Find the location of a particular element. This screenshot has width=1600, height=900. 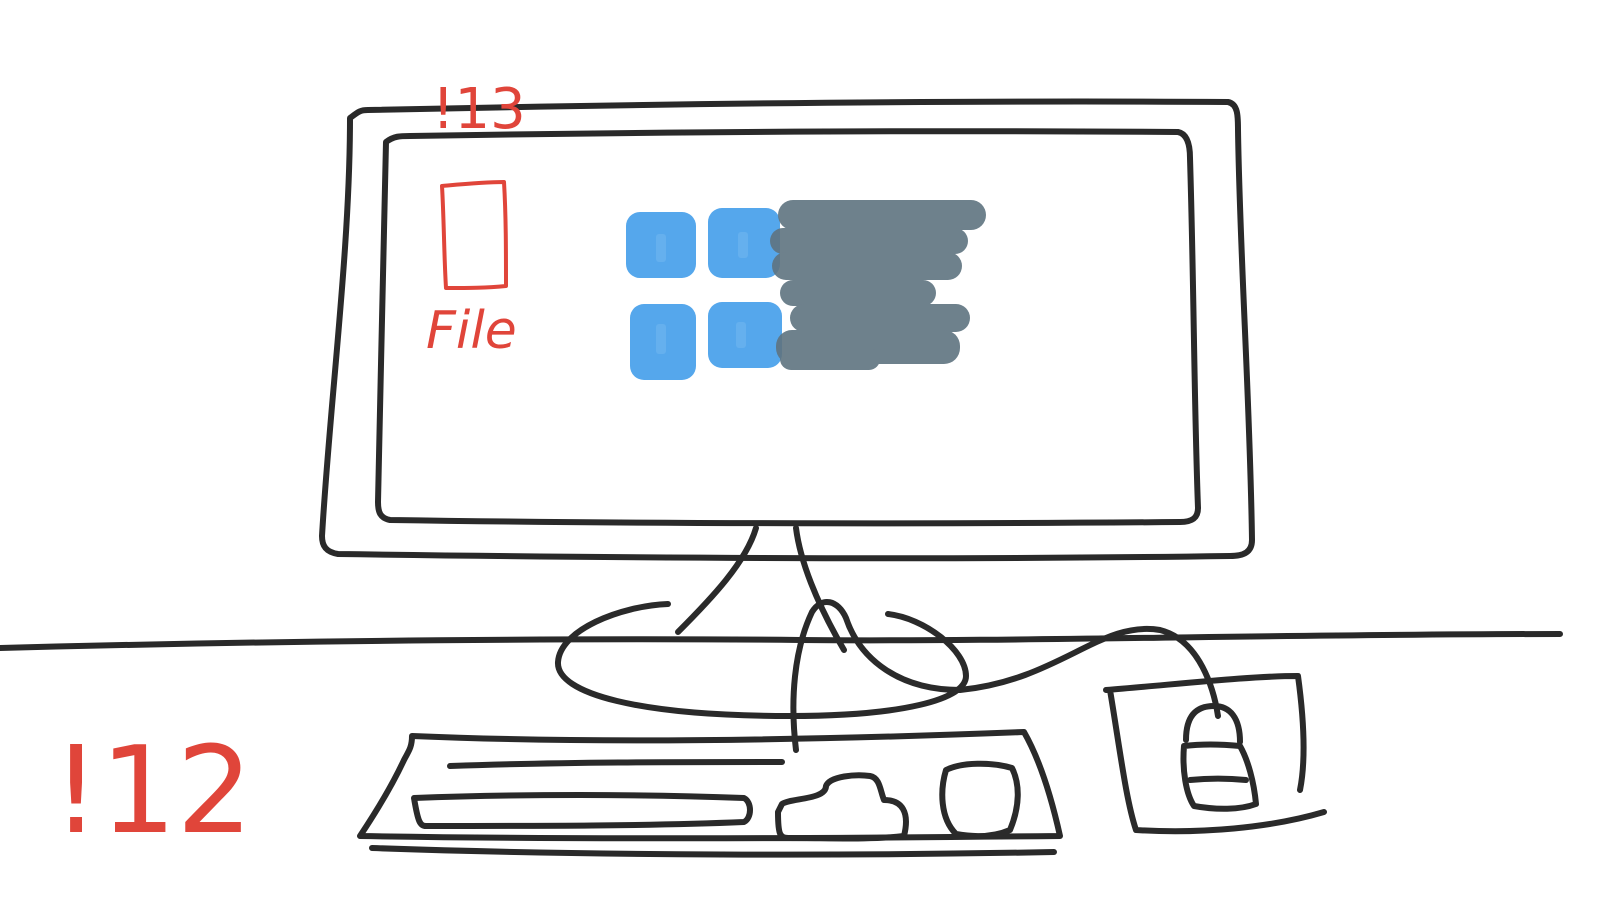

monitor-annotation-marker: !13 is located at coordinates (479, 109).